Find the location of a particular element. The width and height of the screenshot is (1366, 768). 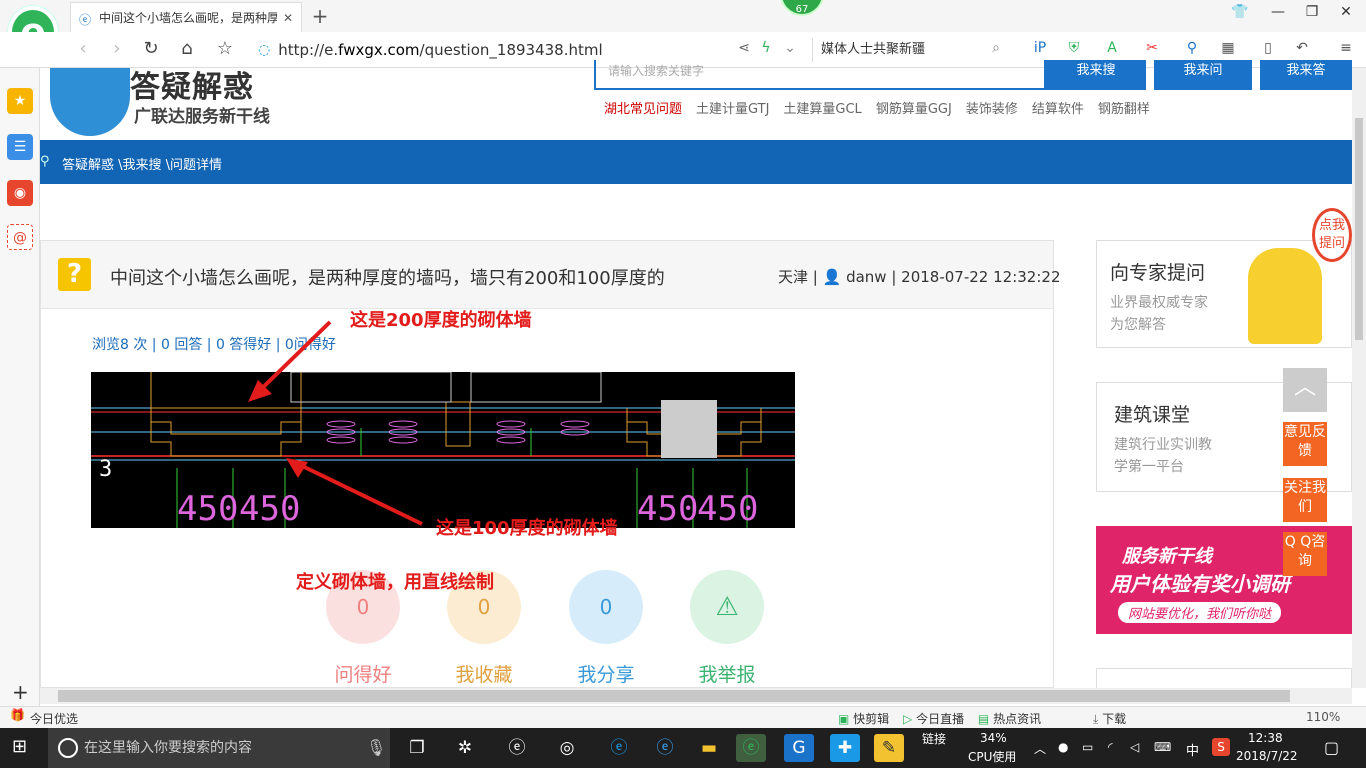

chevron-down-icon: ⌄ is located at coordinates (790, 50).